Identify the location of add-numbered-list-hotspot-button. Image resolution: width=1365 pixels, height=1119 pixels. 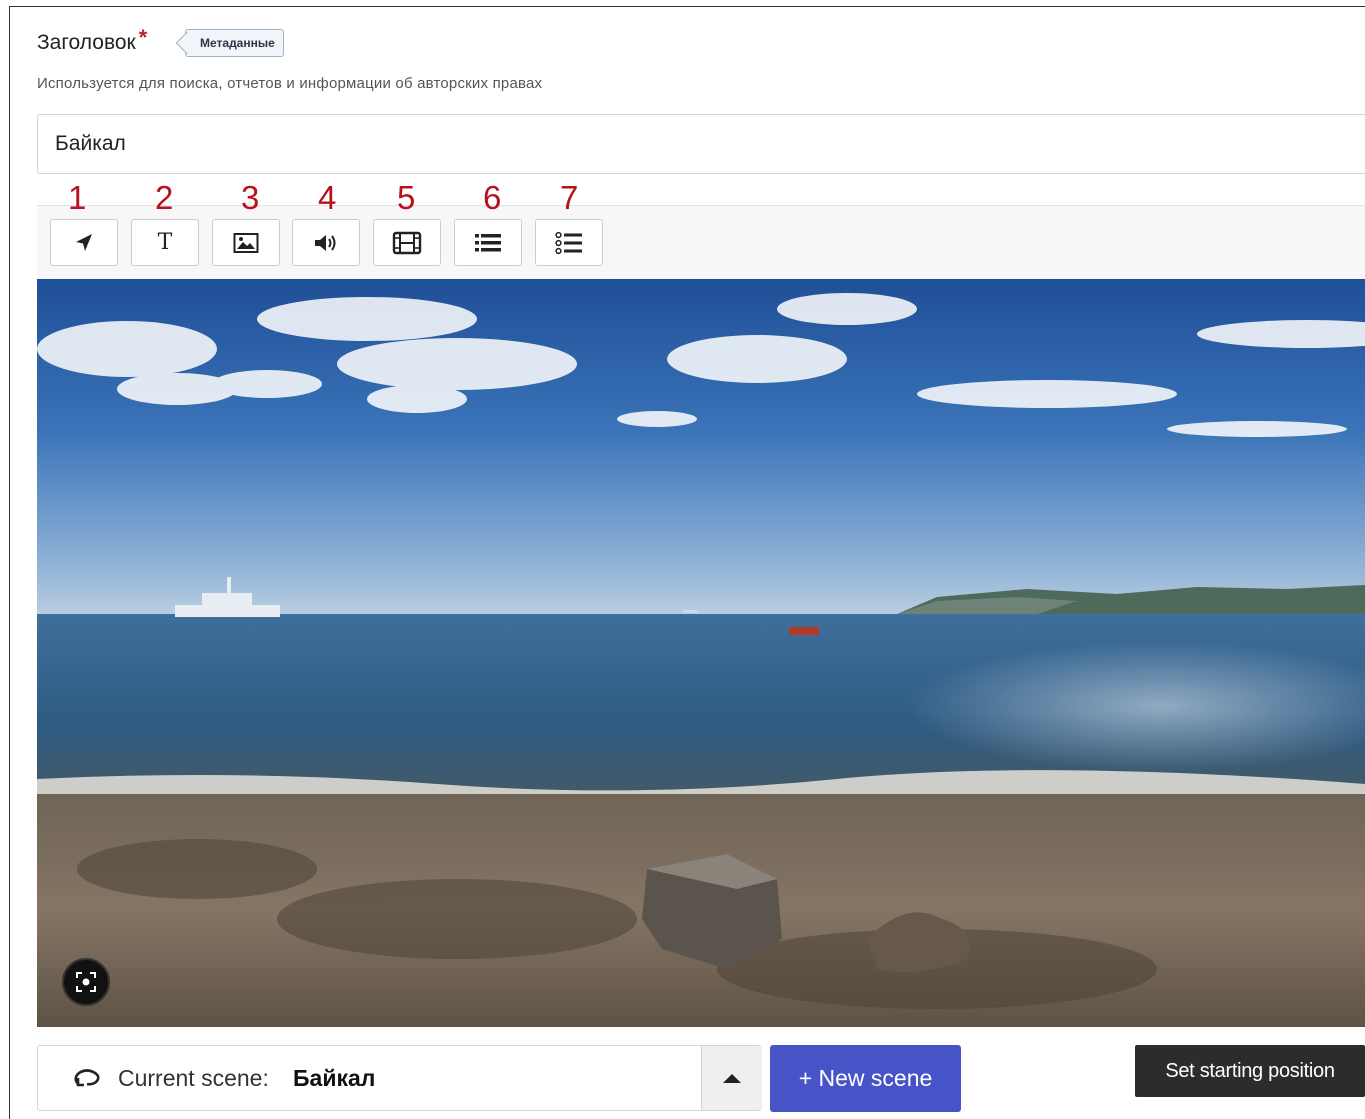
(569, 242).